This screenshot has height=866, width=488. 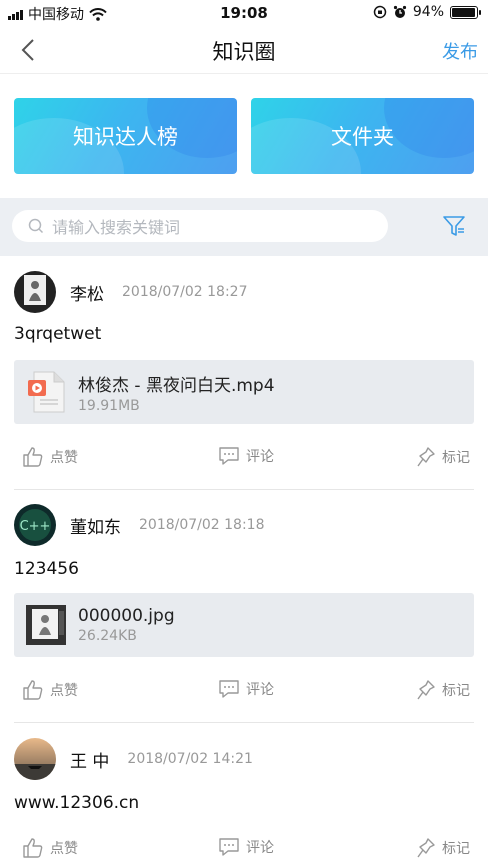 I want to click on page-title: 知识圈, so click(x=244, y=52).